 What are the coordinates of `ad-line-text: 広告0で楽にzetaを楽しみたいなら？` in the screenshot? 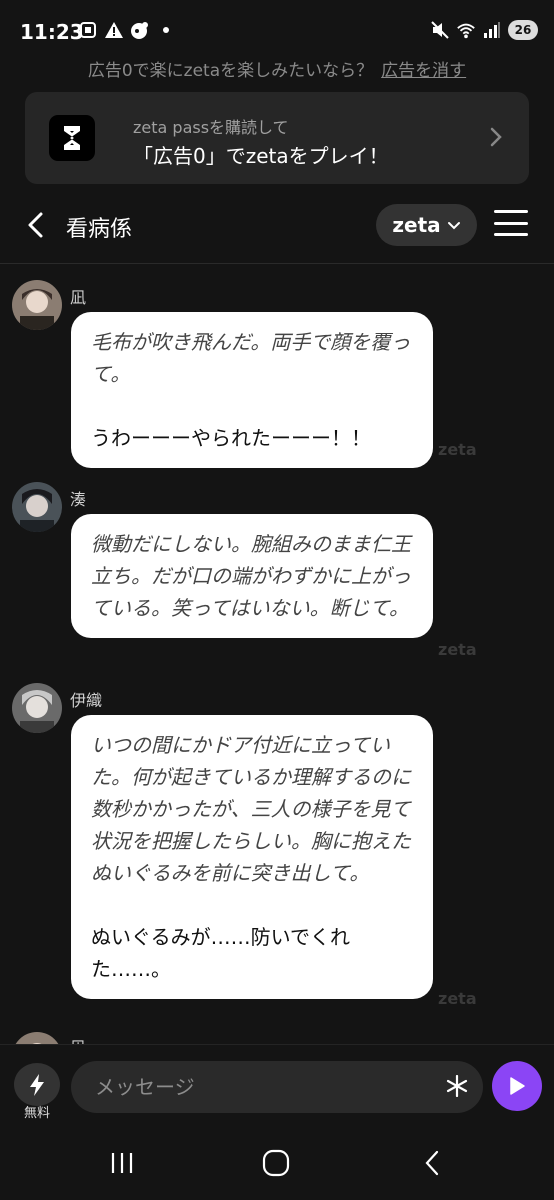 It's located at (230, 71).